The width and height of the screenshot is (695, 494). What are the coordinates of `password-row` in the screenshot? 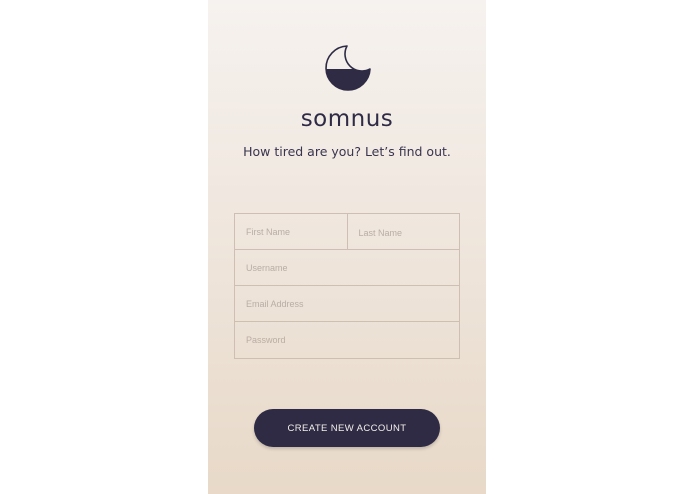 It's located at (347, 340).